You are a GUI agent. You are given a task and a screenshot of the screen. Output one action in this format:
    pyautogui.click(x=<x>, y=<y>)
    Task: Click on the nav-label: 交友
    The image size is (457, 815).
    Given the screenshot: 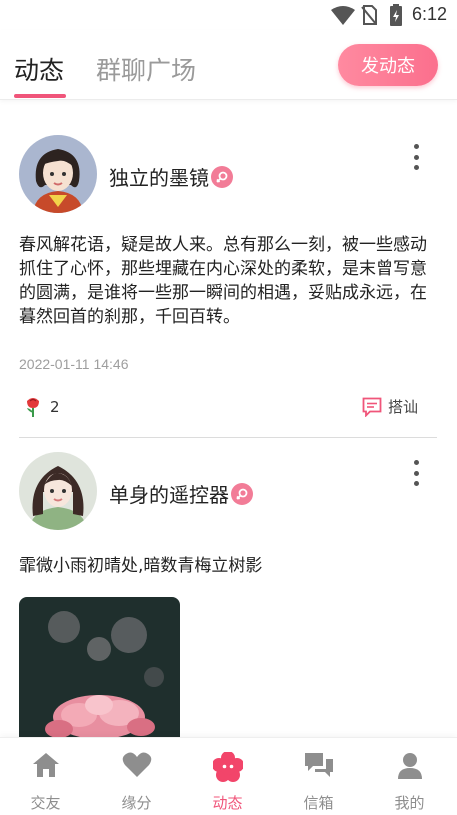 What is the action you would take?
    pyautogui.click(x=45, y=803)
    